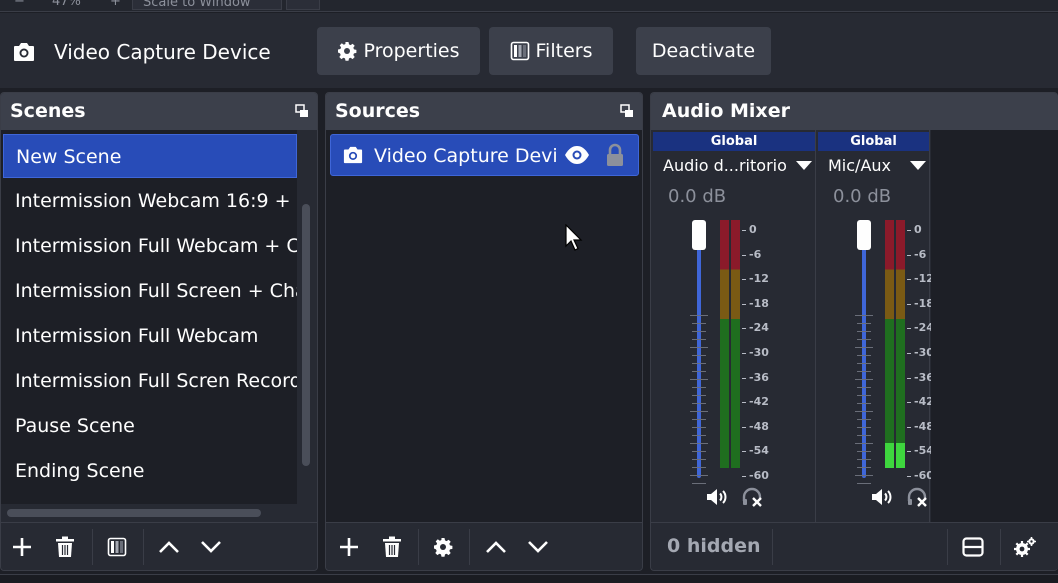 The width and height of the screenshot is (1058, 583). I want to click on remove-scene-button, so click(65, 547).